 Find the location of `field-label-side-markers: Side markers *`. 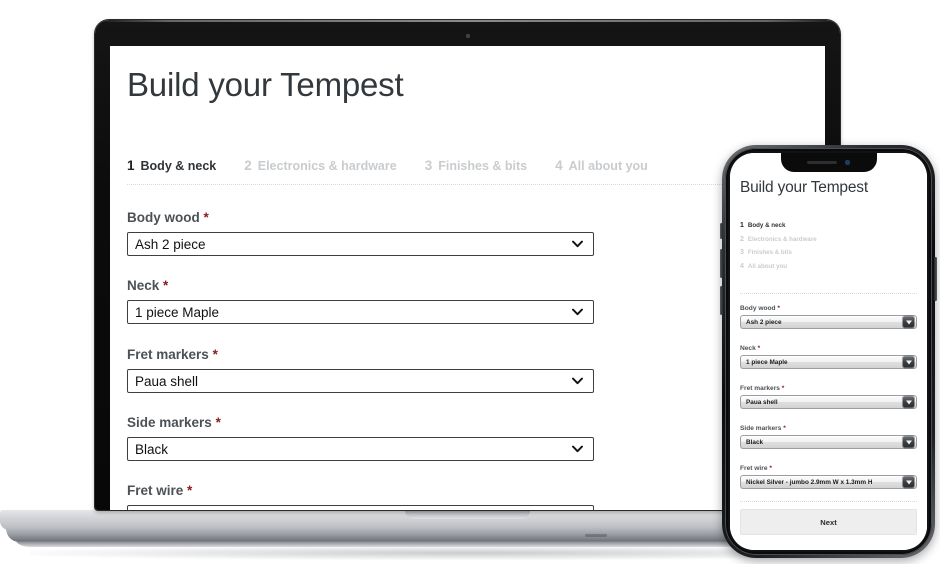

field-label-side-markers: Side markers * is located at coordinates (828, 428).